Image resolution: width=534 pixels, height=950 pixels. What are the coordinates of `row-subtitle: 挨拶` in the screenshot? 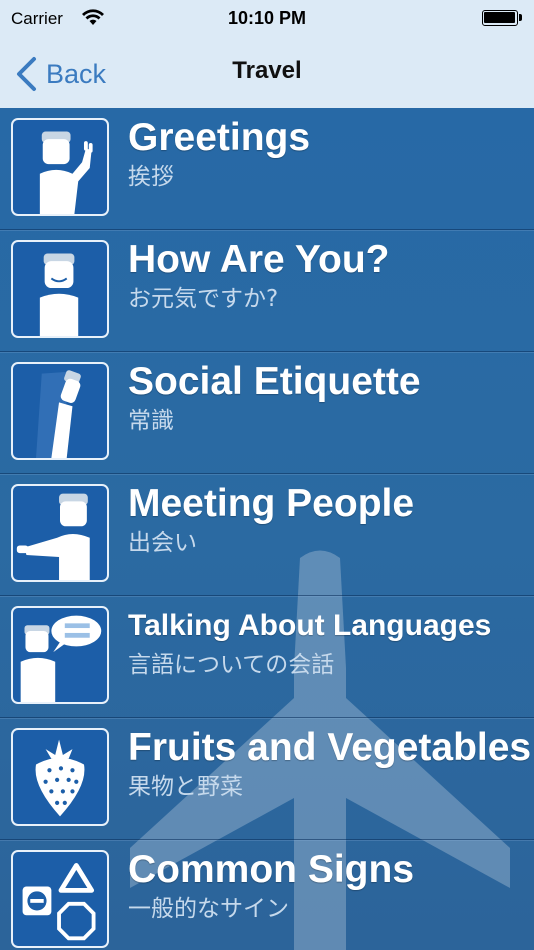 It's located at (151, 177).